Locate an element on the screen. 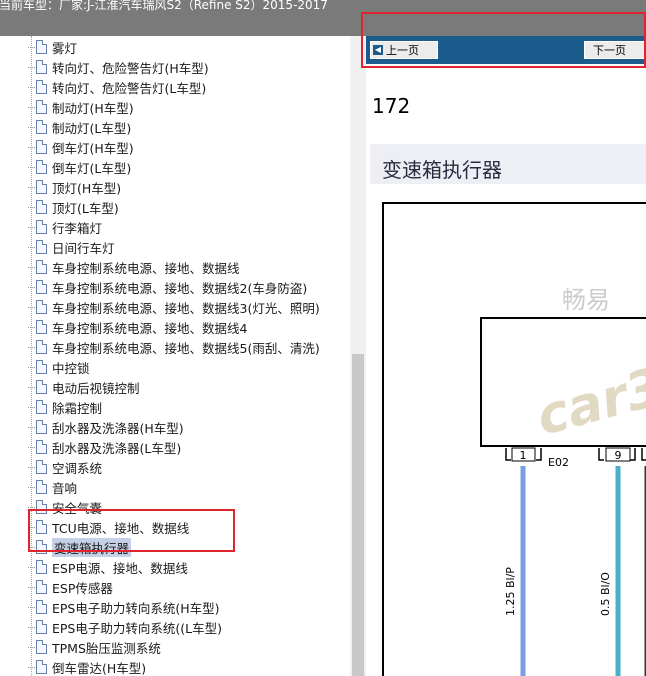 This screenshot has width=646, height=676. wire-label-9: 0.5 Bl/O is located at coordinates (605, 594).